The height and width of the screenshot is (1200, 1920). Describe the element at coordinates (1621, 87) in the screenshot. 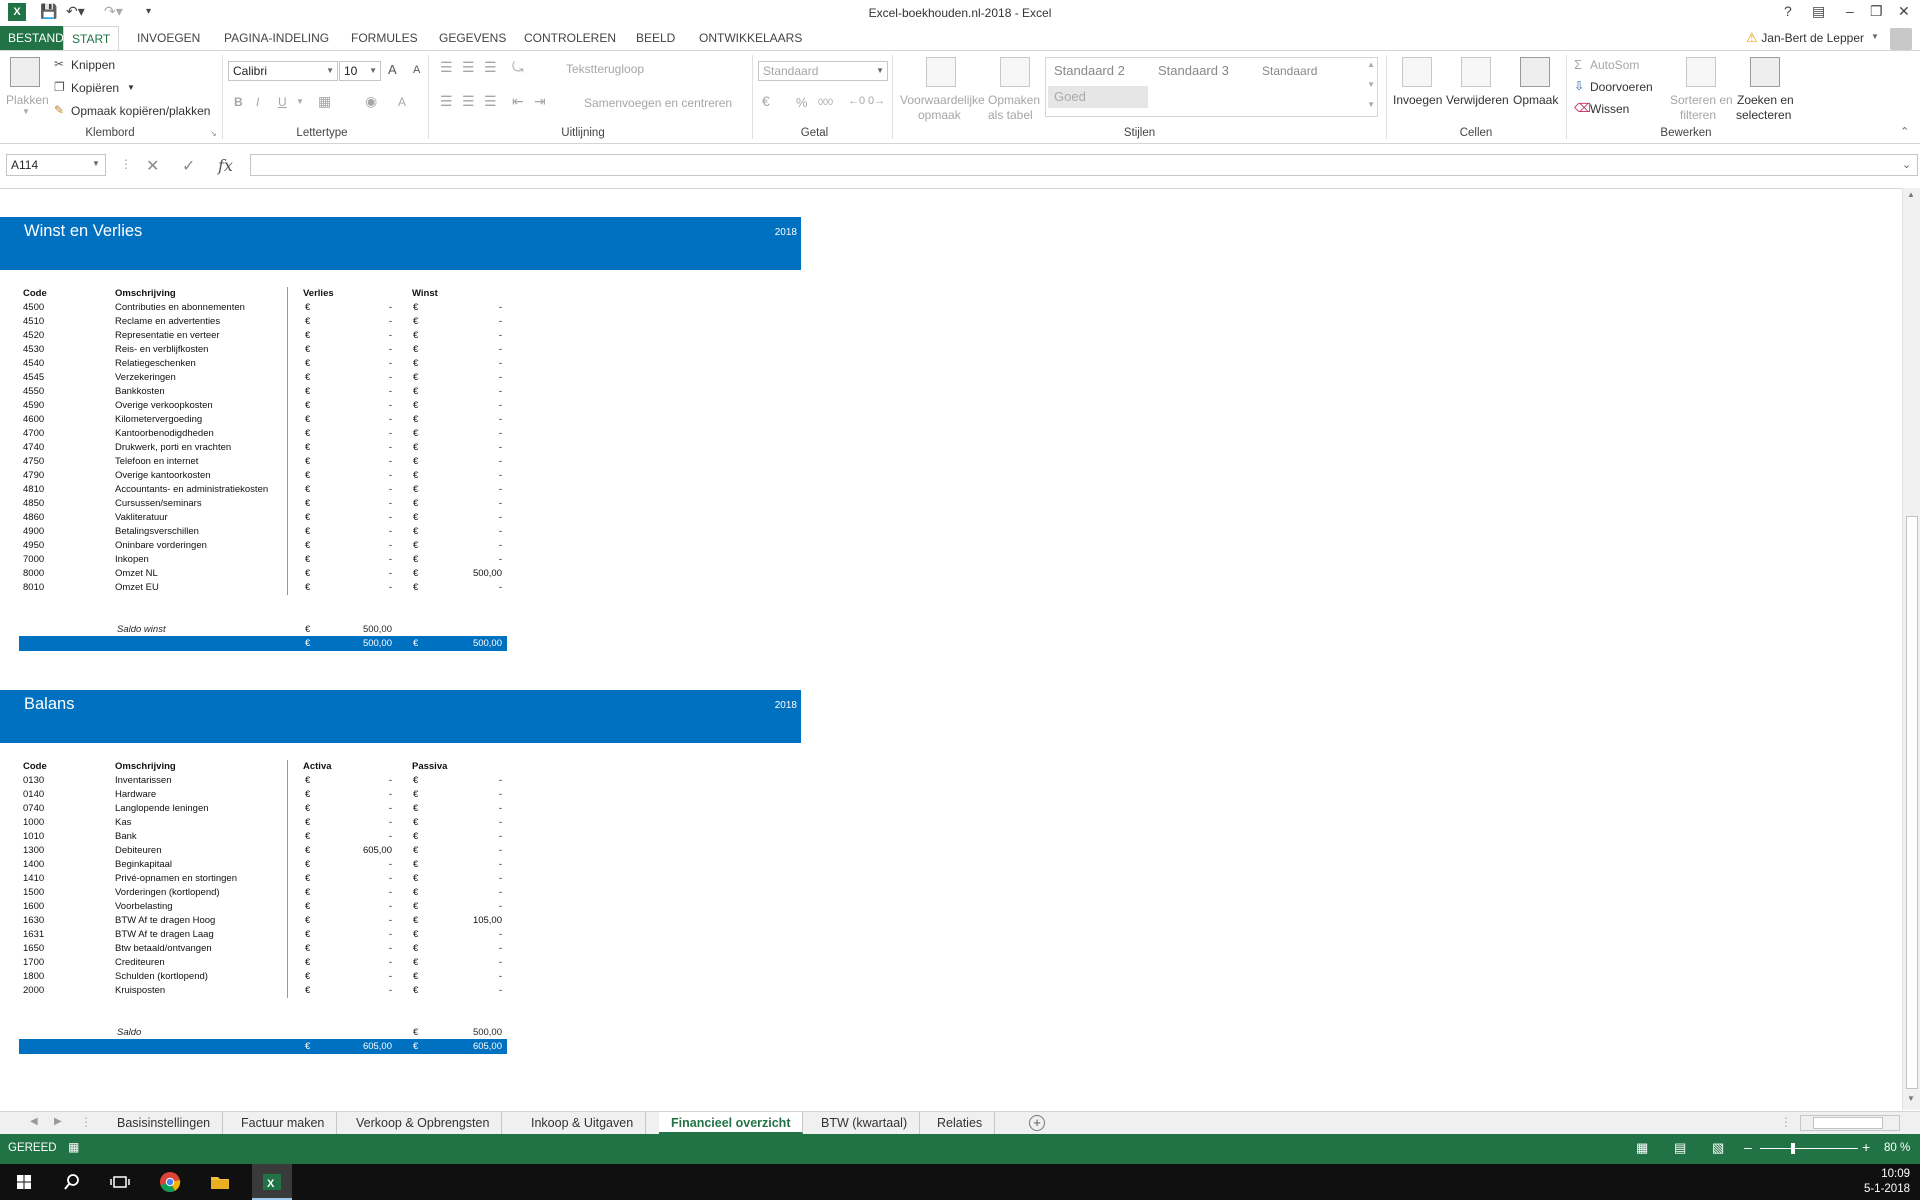

I see `fill-button: Doorvoeren` at that location.